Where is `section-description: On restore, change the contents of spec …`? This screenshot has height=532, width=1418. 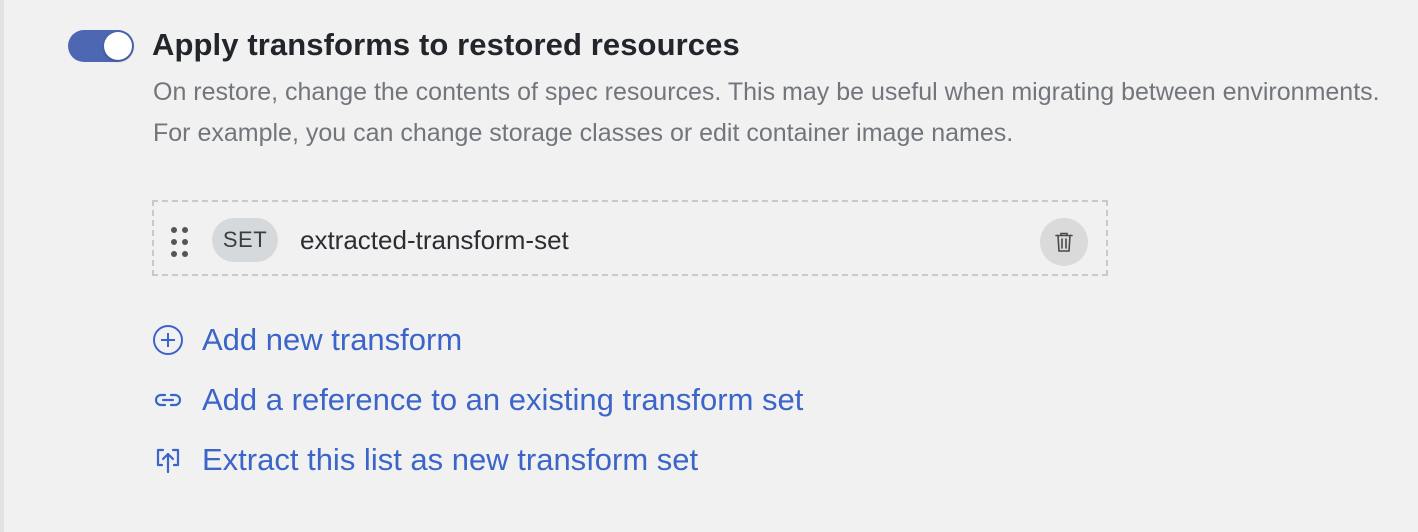 section-description: On restore, change the contents of spec … is located at coordinates (766, 112).